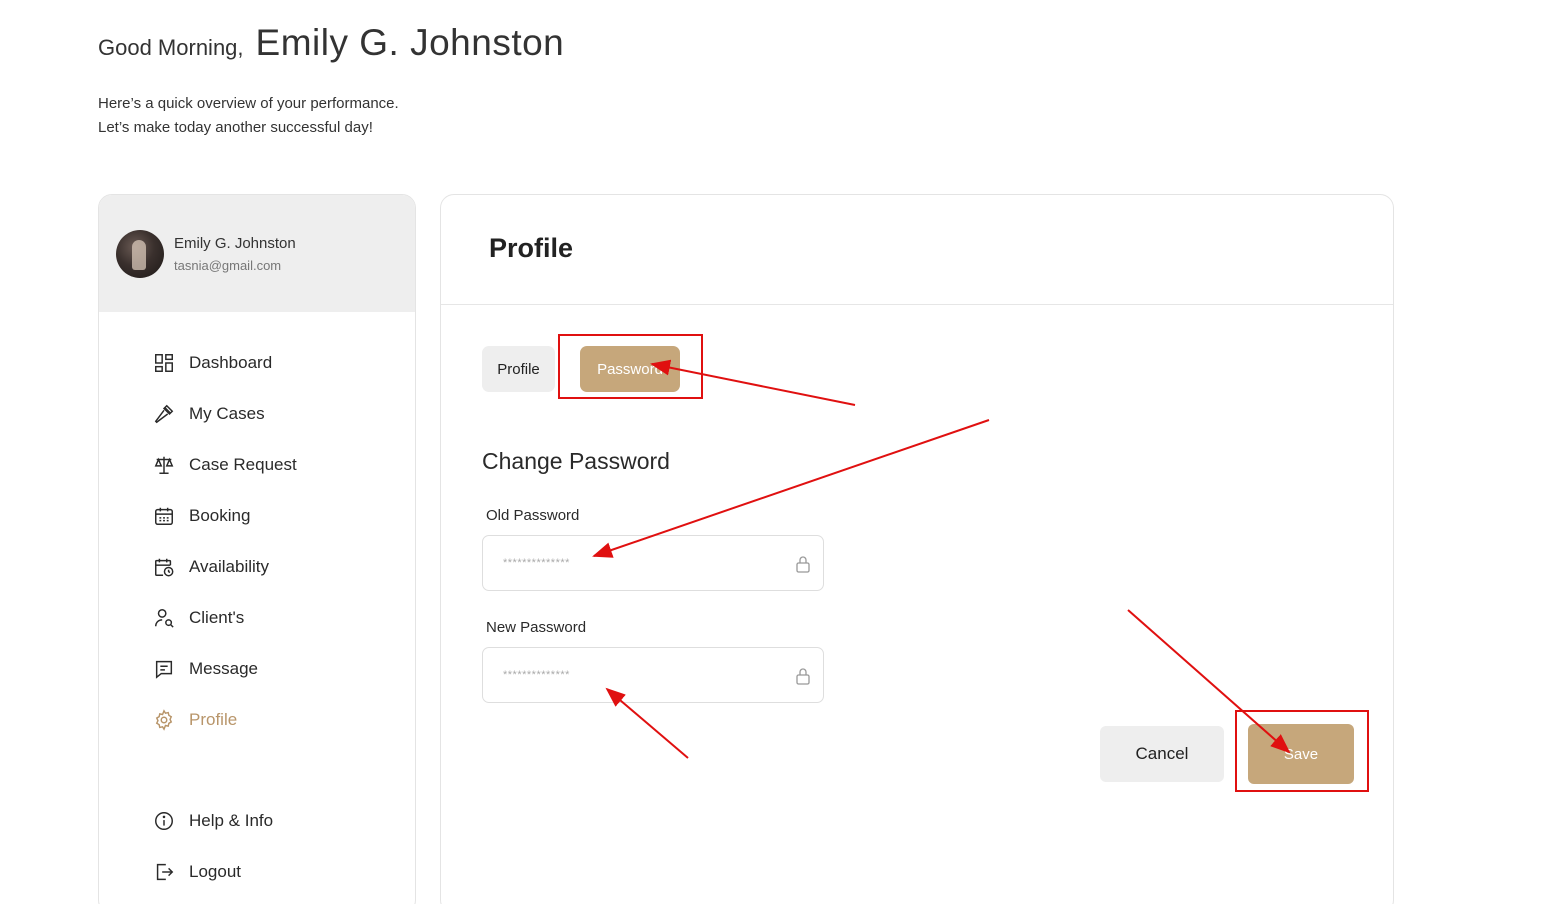  I want to click on user-name: Emily G. Johnston, so click(235, 243).